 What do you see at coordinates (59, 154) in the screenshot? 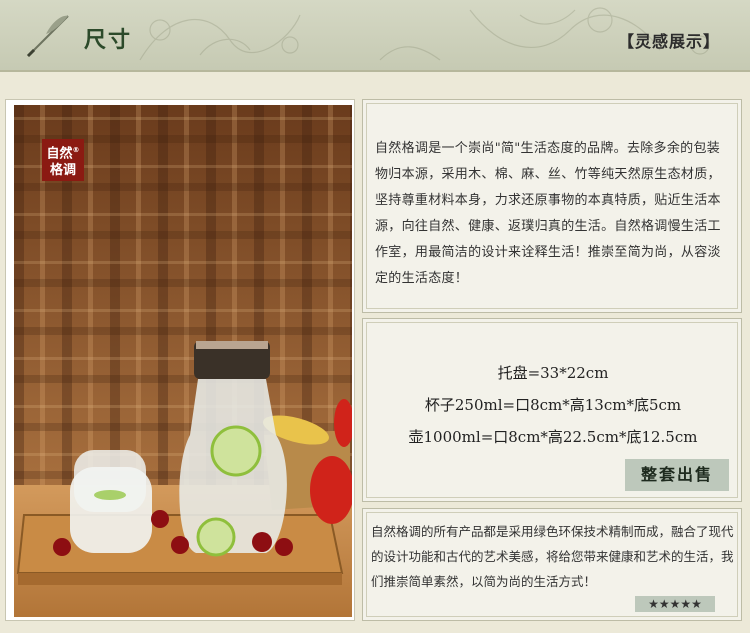
I see `brand-logo-line1: 自然` at bounding box center [59, 154].